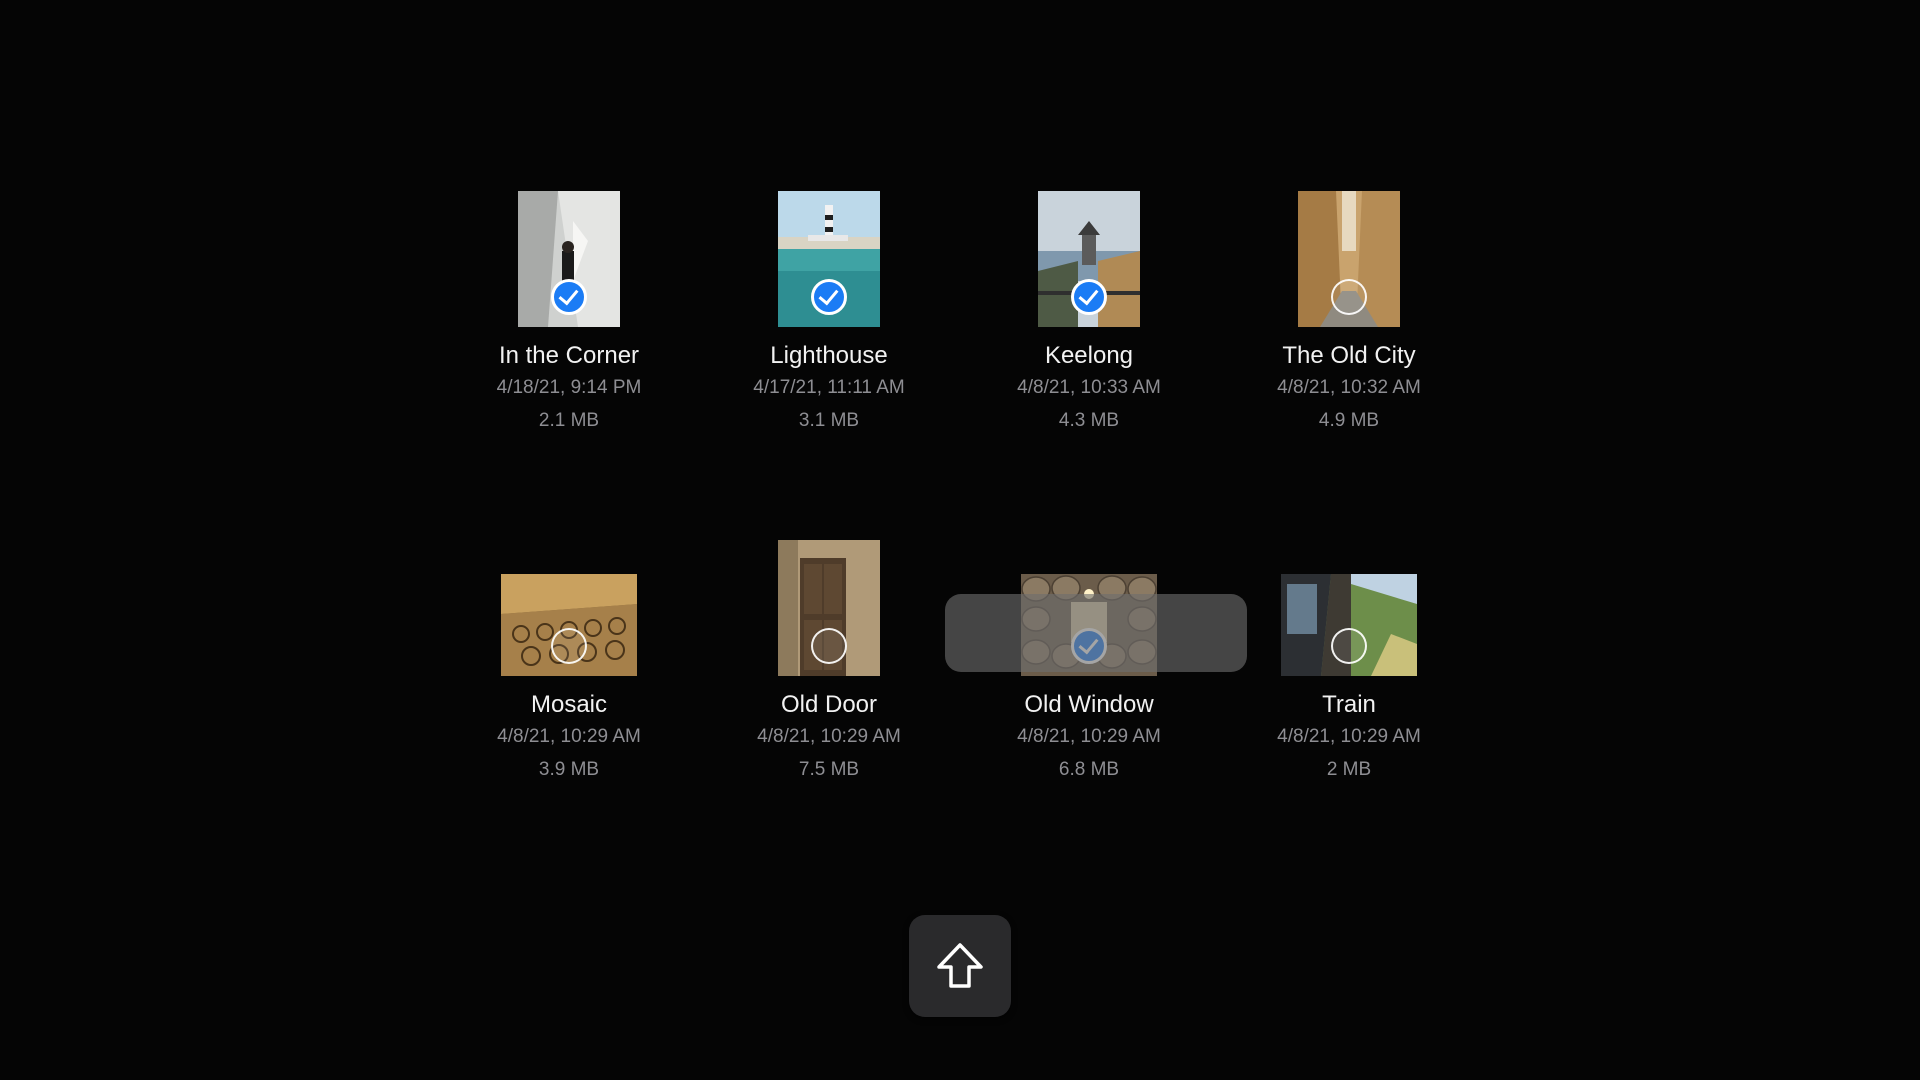 The width and height of the screenshot is (1920, 1080). I want to click on file-name: Mosaic, so click(569, 704).